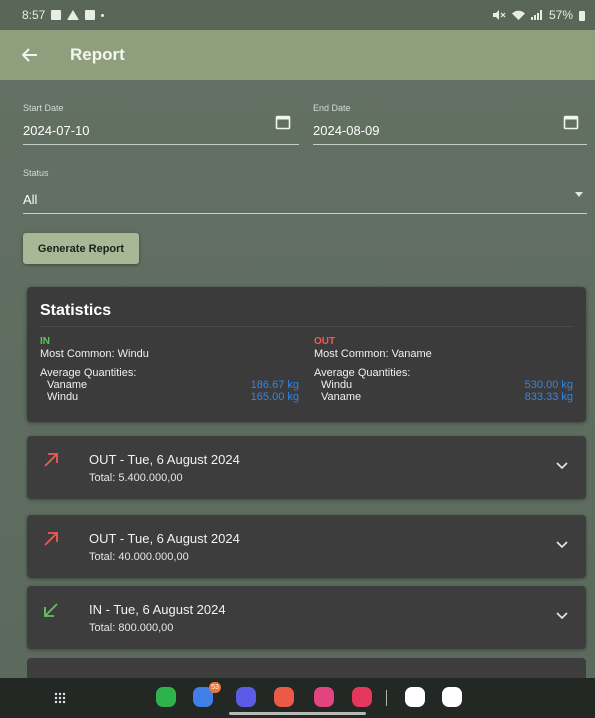  What do you see at coordinates (548, 385) in the screenshot?
I see `quantity-value: 530.00 kg` at bounding box center [548, 385].